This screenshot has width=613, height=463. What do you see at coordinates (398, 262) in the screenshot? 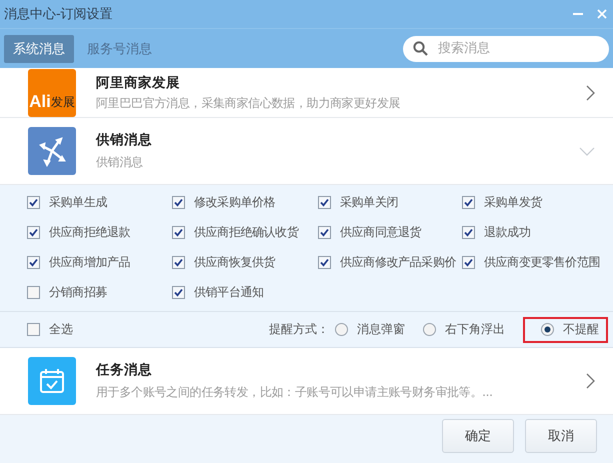
I see `option-label: 供应商修改产品采购价` at bounding box center [398, 262].